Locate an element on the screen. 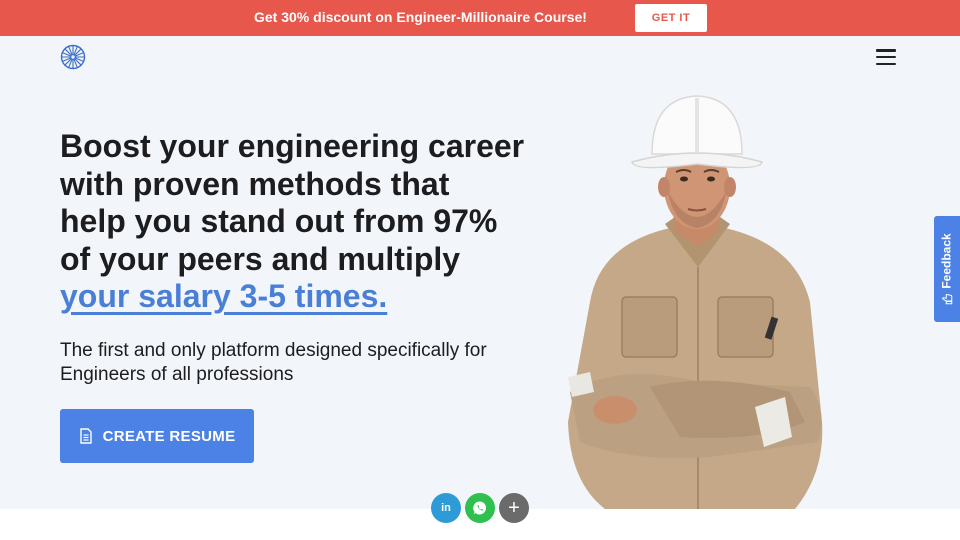 The height and width of the screenshot is (540, 960). linkedin-share-button: in is located at coordinates (446, 508).